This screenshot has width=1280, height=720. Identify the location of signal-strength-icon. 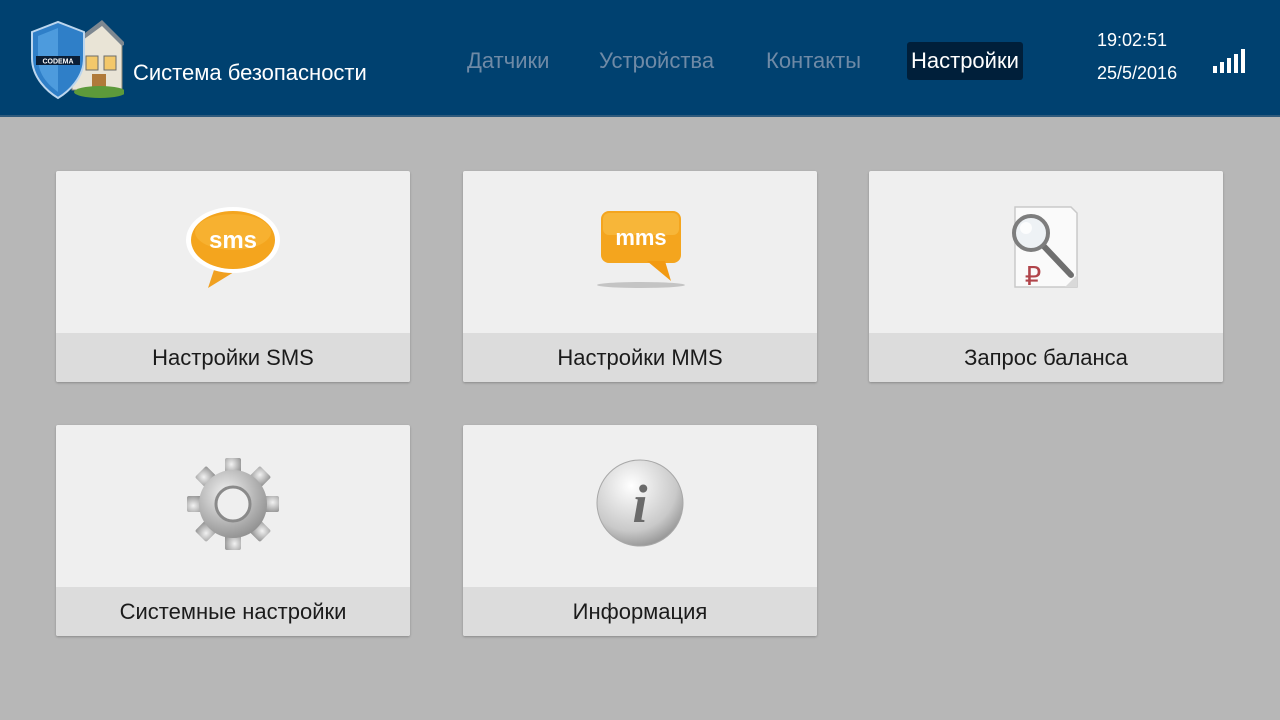
(1229, 61).